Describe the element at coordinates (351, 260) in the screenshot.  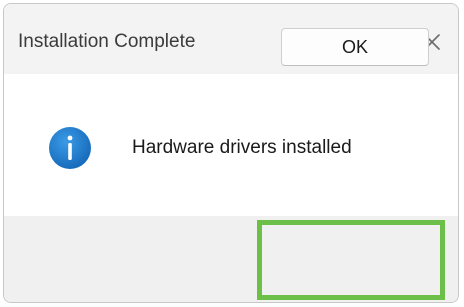
I see `ok-button-highlight` at that location.